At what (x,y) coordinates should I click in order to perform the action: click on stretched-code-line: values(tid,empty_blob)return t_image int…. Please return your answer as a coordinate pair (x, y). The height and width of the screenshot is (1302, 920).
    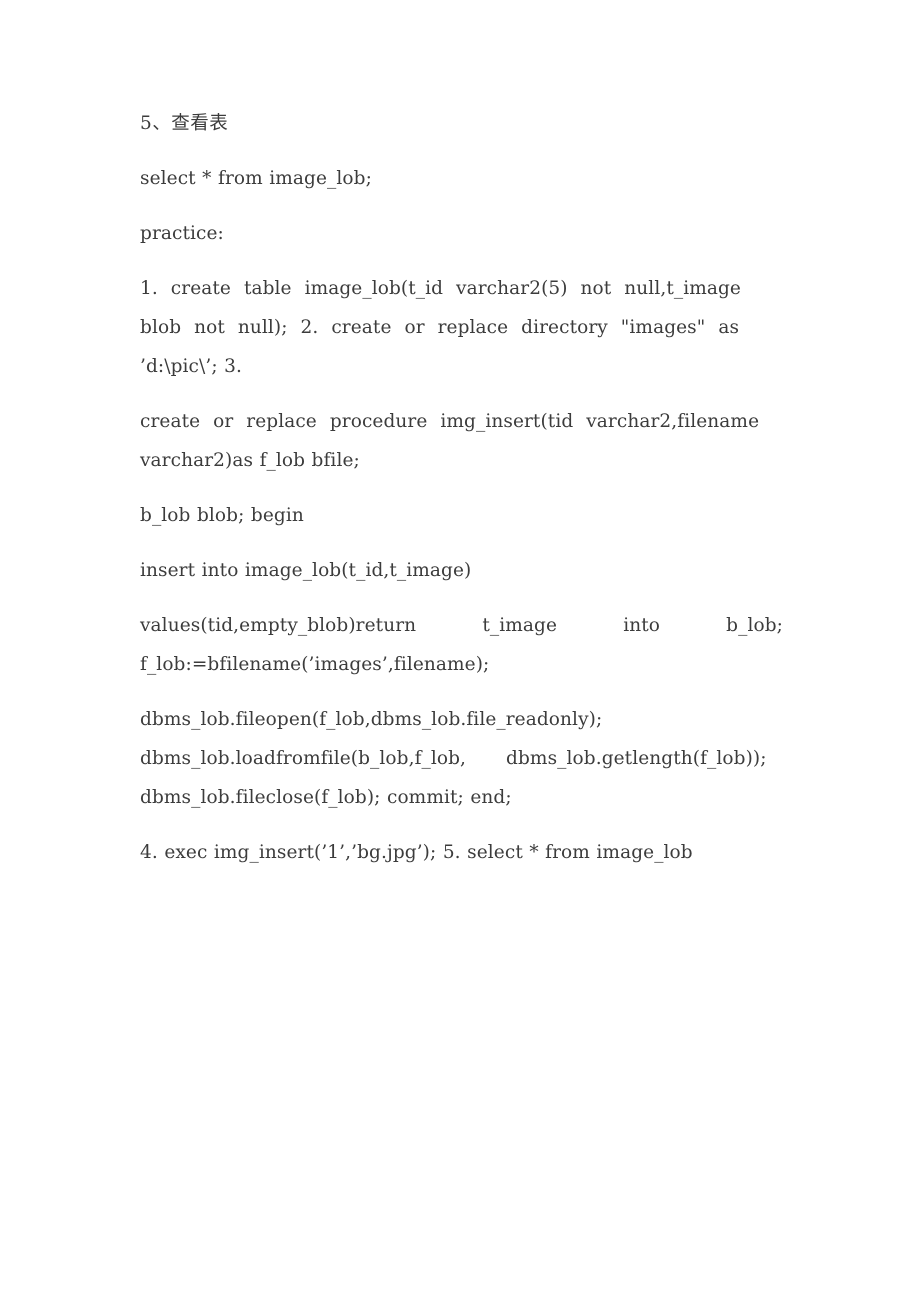
    Looking at the image, I should click on (461, 625).